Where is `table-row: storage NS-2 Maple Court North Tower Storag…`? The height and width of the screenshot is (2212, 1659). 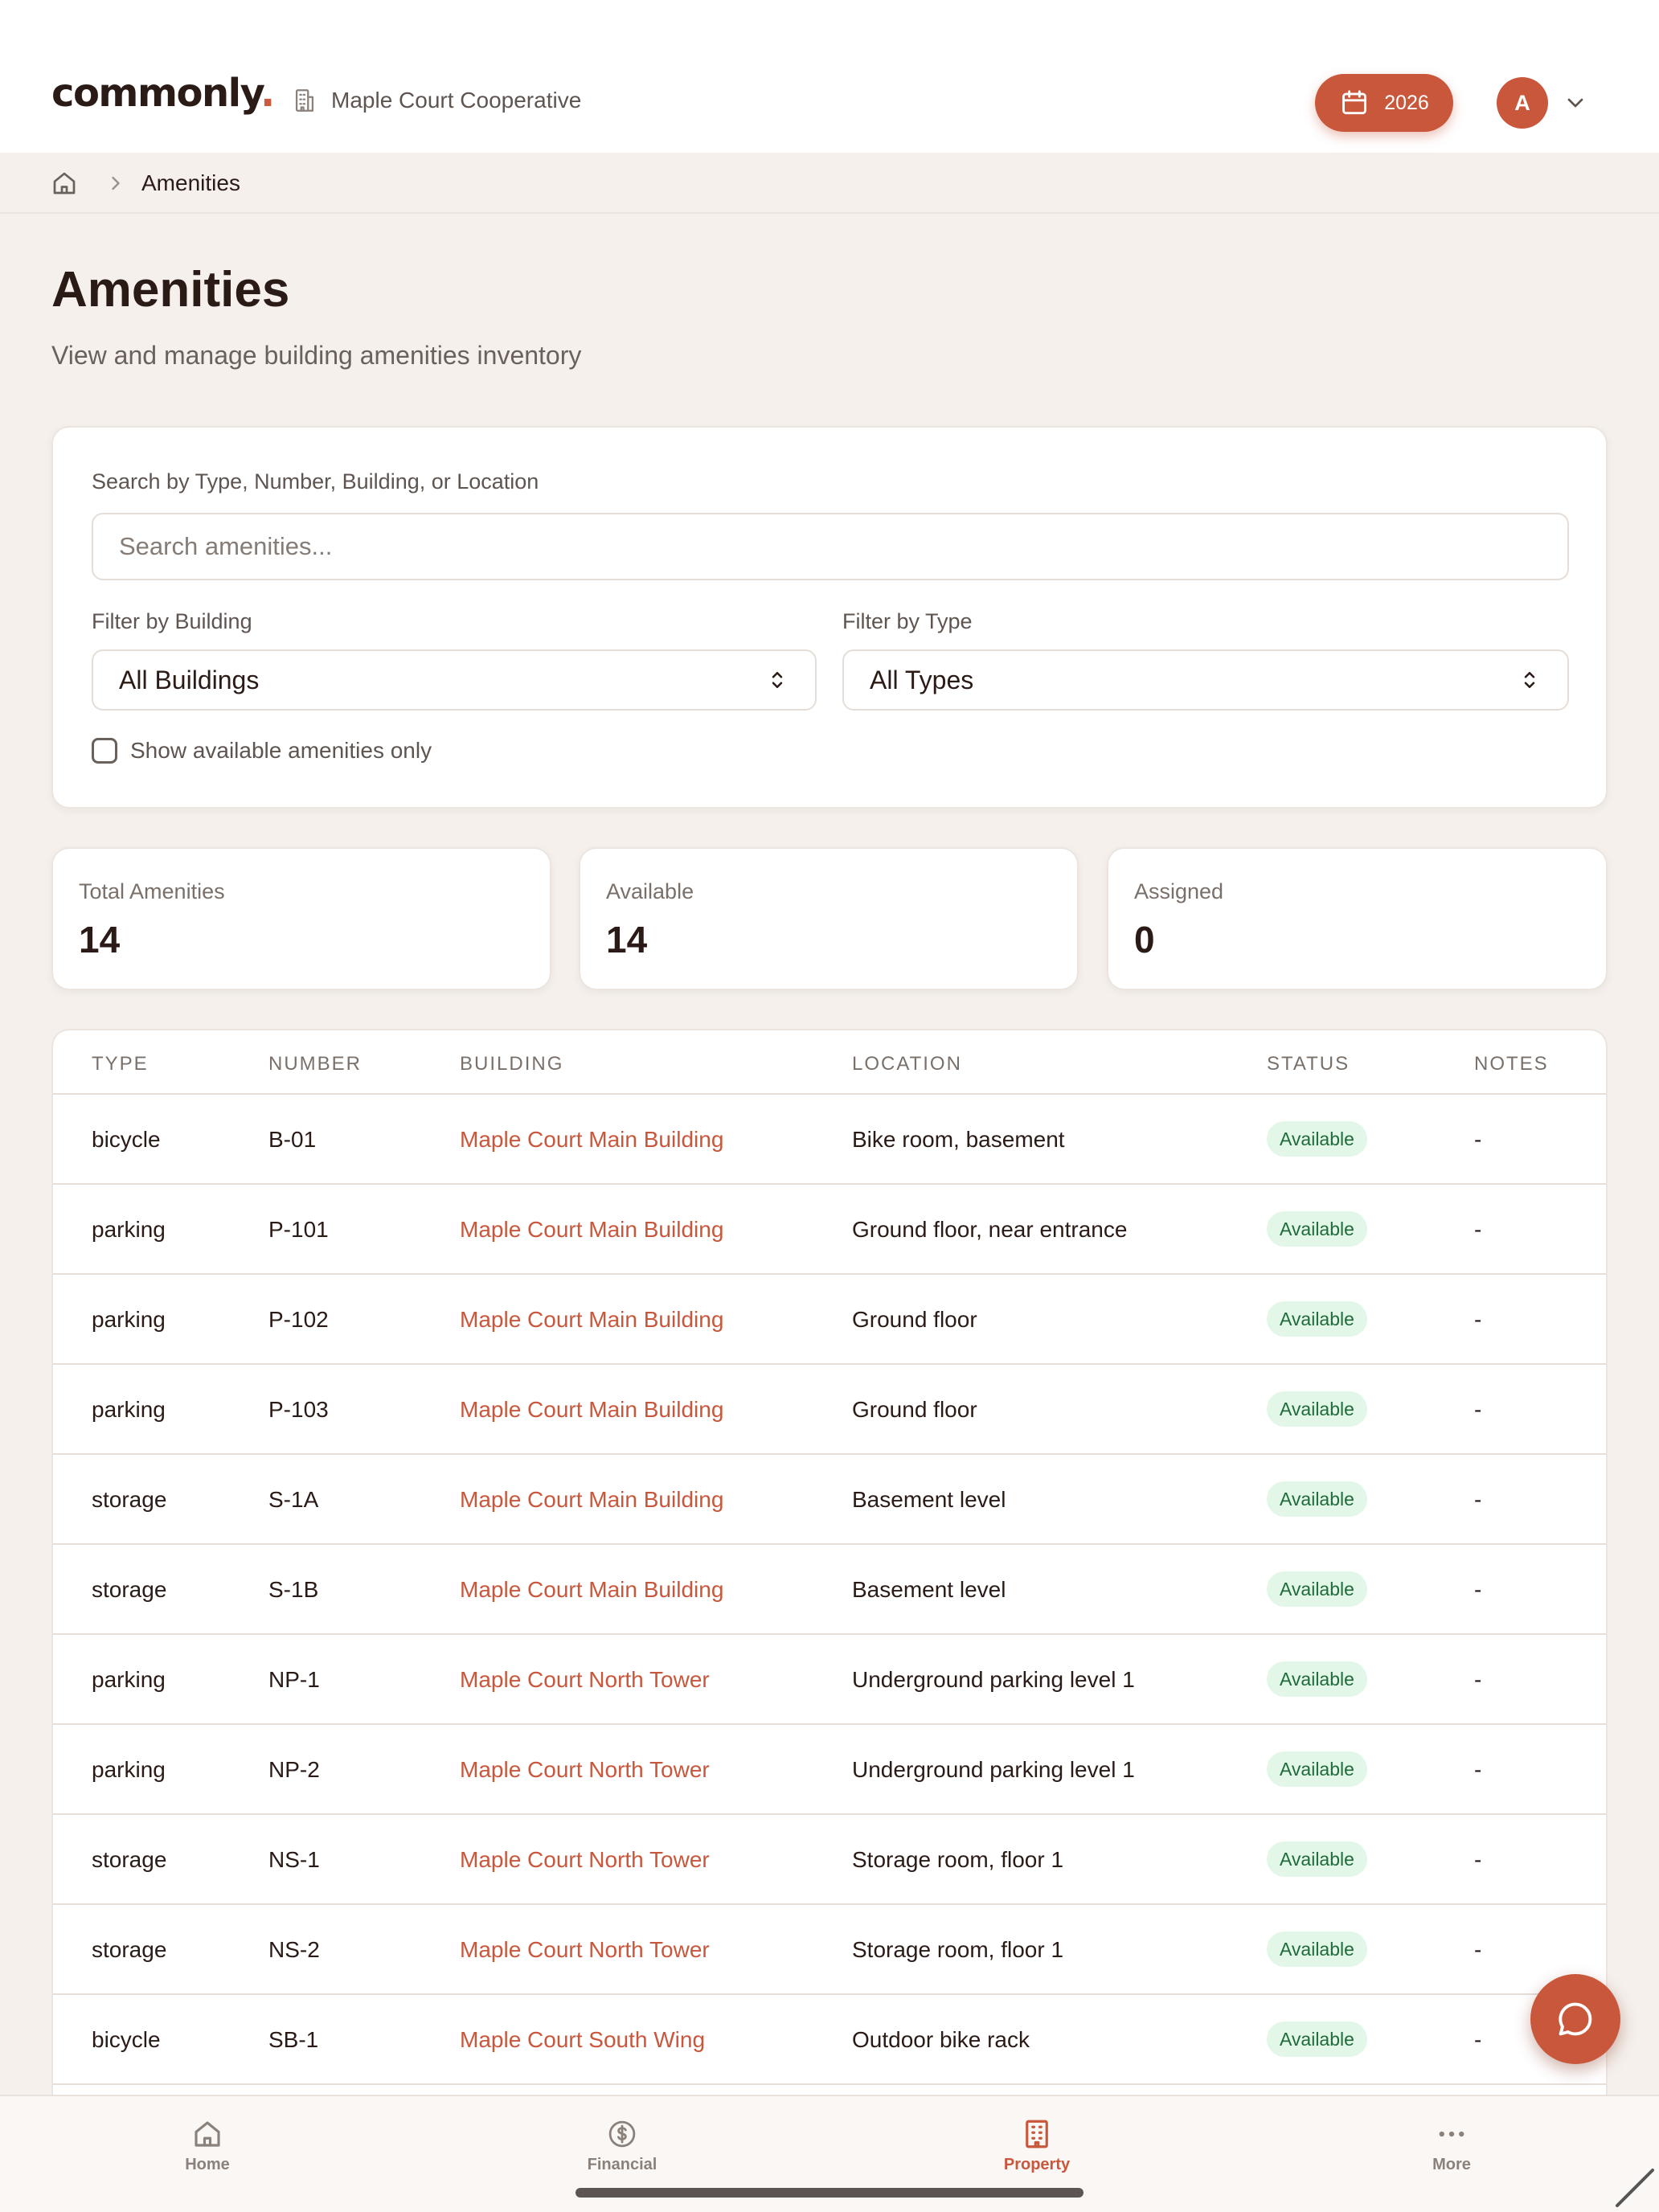 table-row: storage NS-2 Maple Court North Tower Storag… is located at coordinates (829, 1950).